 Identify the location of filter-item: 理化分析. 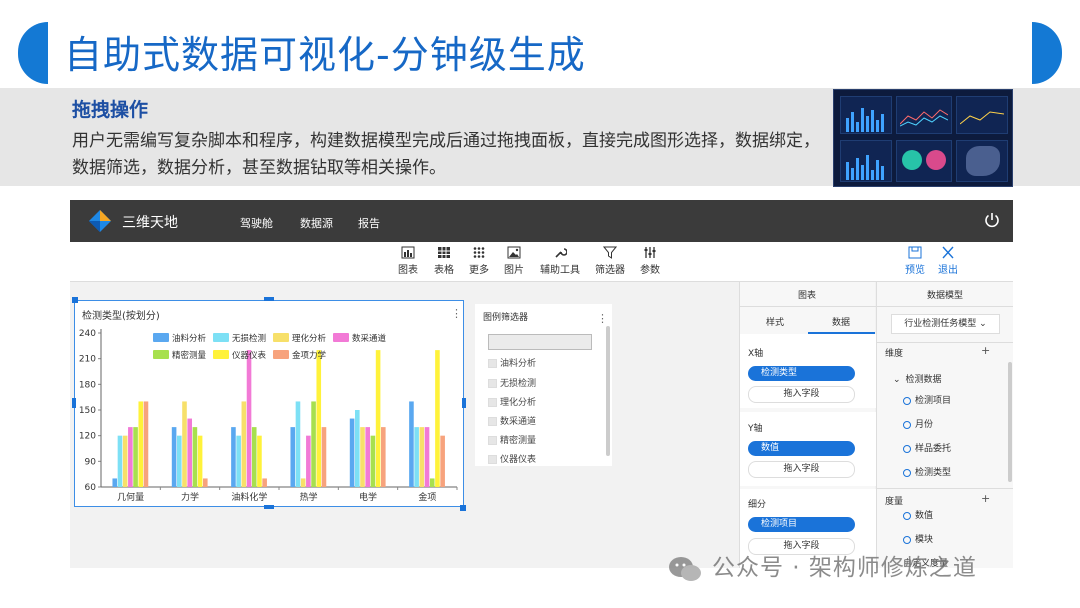
(512, 401).